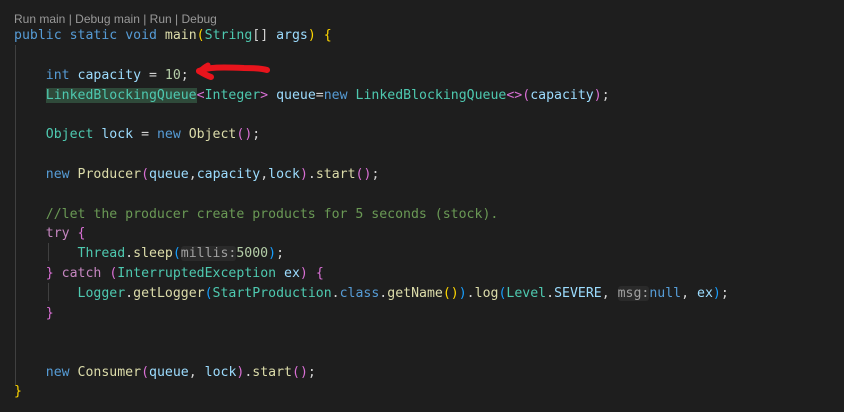  I want to click on code-line: } catch (InterruptedException ex) {, so click(184, 273).